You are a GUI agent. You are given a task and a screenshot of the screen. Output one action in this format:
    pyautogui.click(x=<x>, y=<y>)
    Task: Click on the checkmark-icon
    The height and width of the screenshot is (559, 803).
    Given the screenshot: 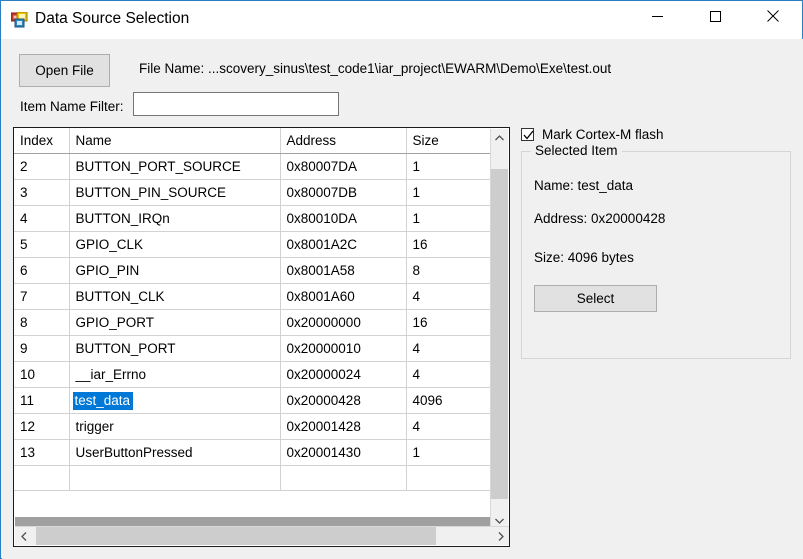 What is the action you would take?
    pyautogui.click(x=528, y=135)
    